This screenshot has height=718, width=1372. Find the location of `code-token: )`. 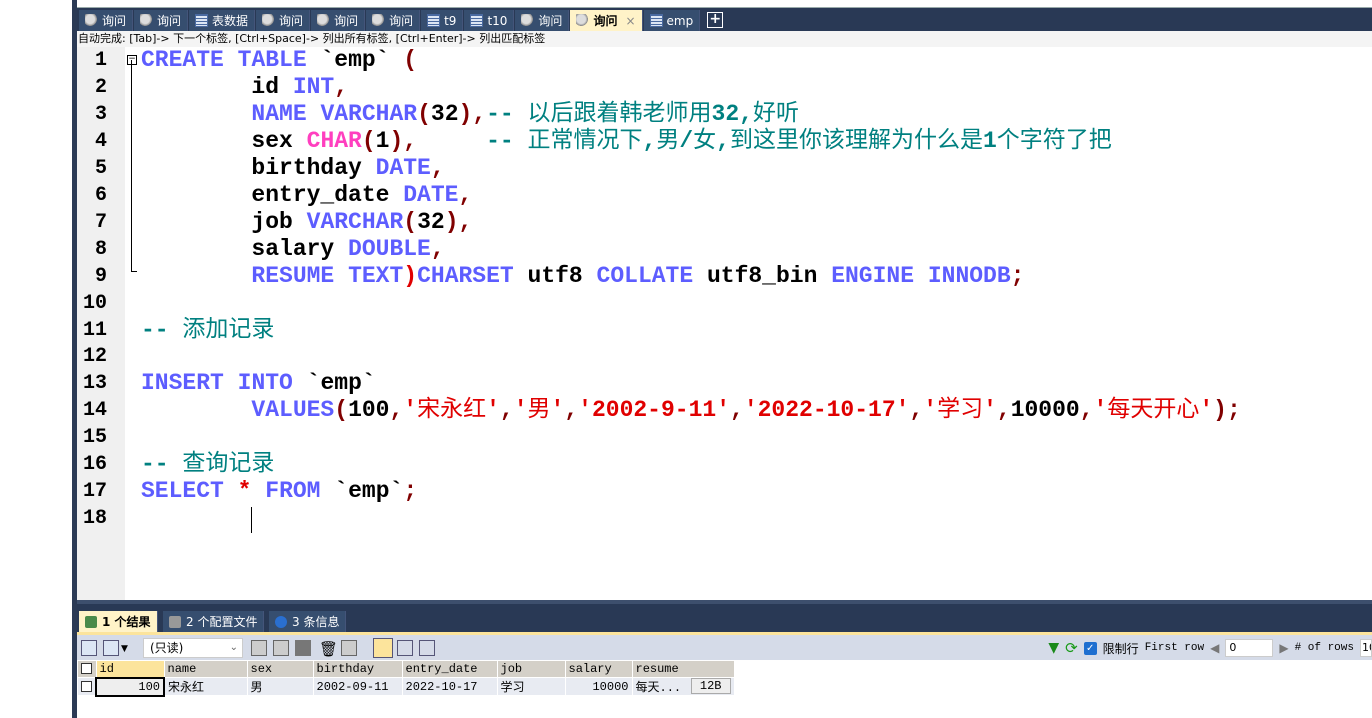

code-token: ) is located at coordinates (451, 221).